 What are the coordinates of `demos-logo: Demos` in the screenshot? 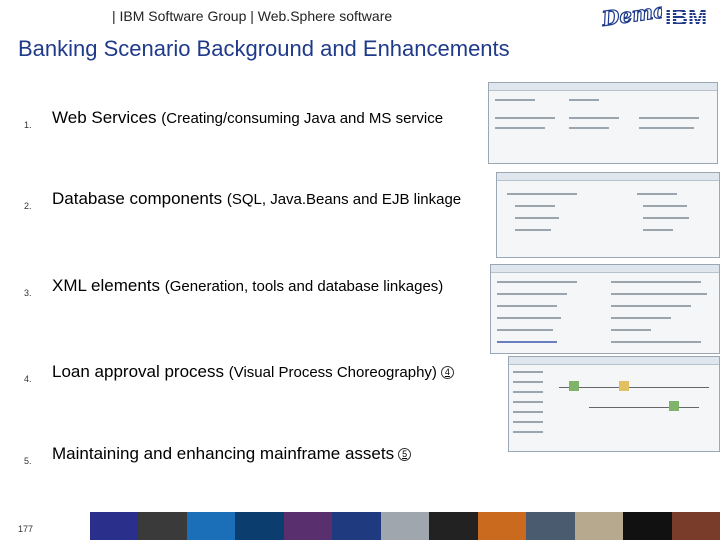 It's located at (631, 15).